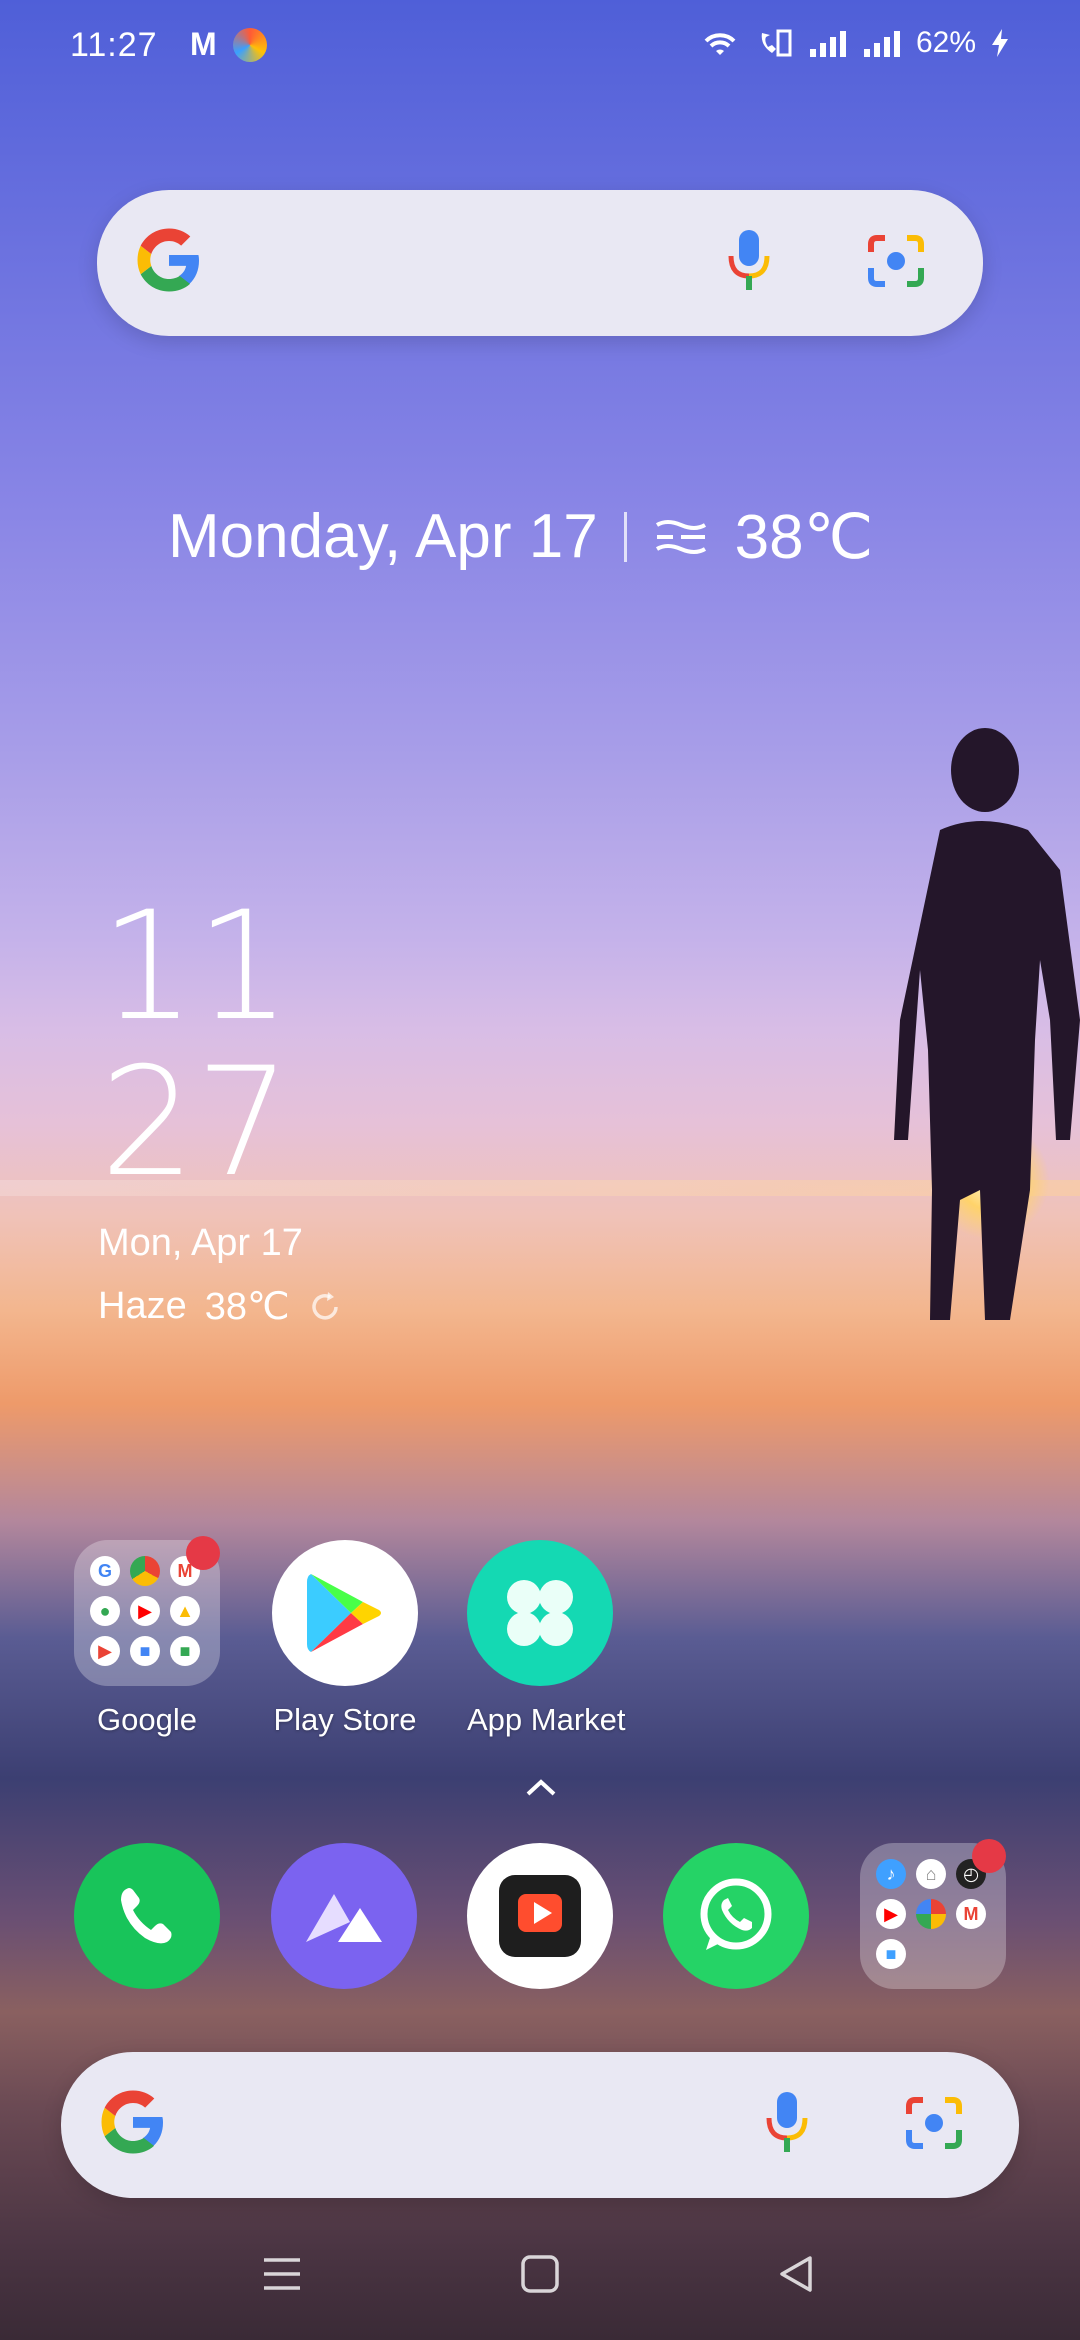 The height and width of the screenshot is (2340, 1080). I want to click on volte-icon, so click(776, 43).